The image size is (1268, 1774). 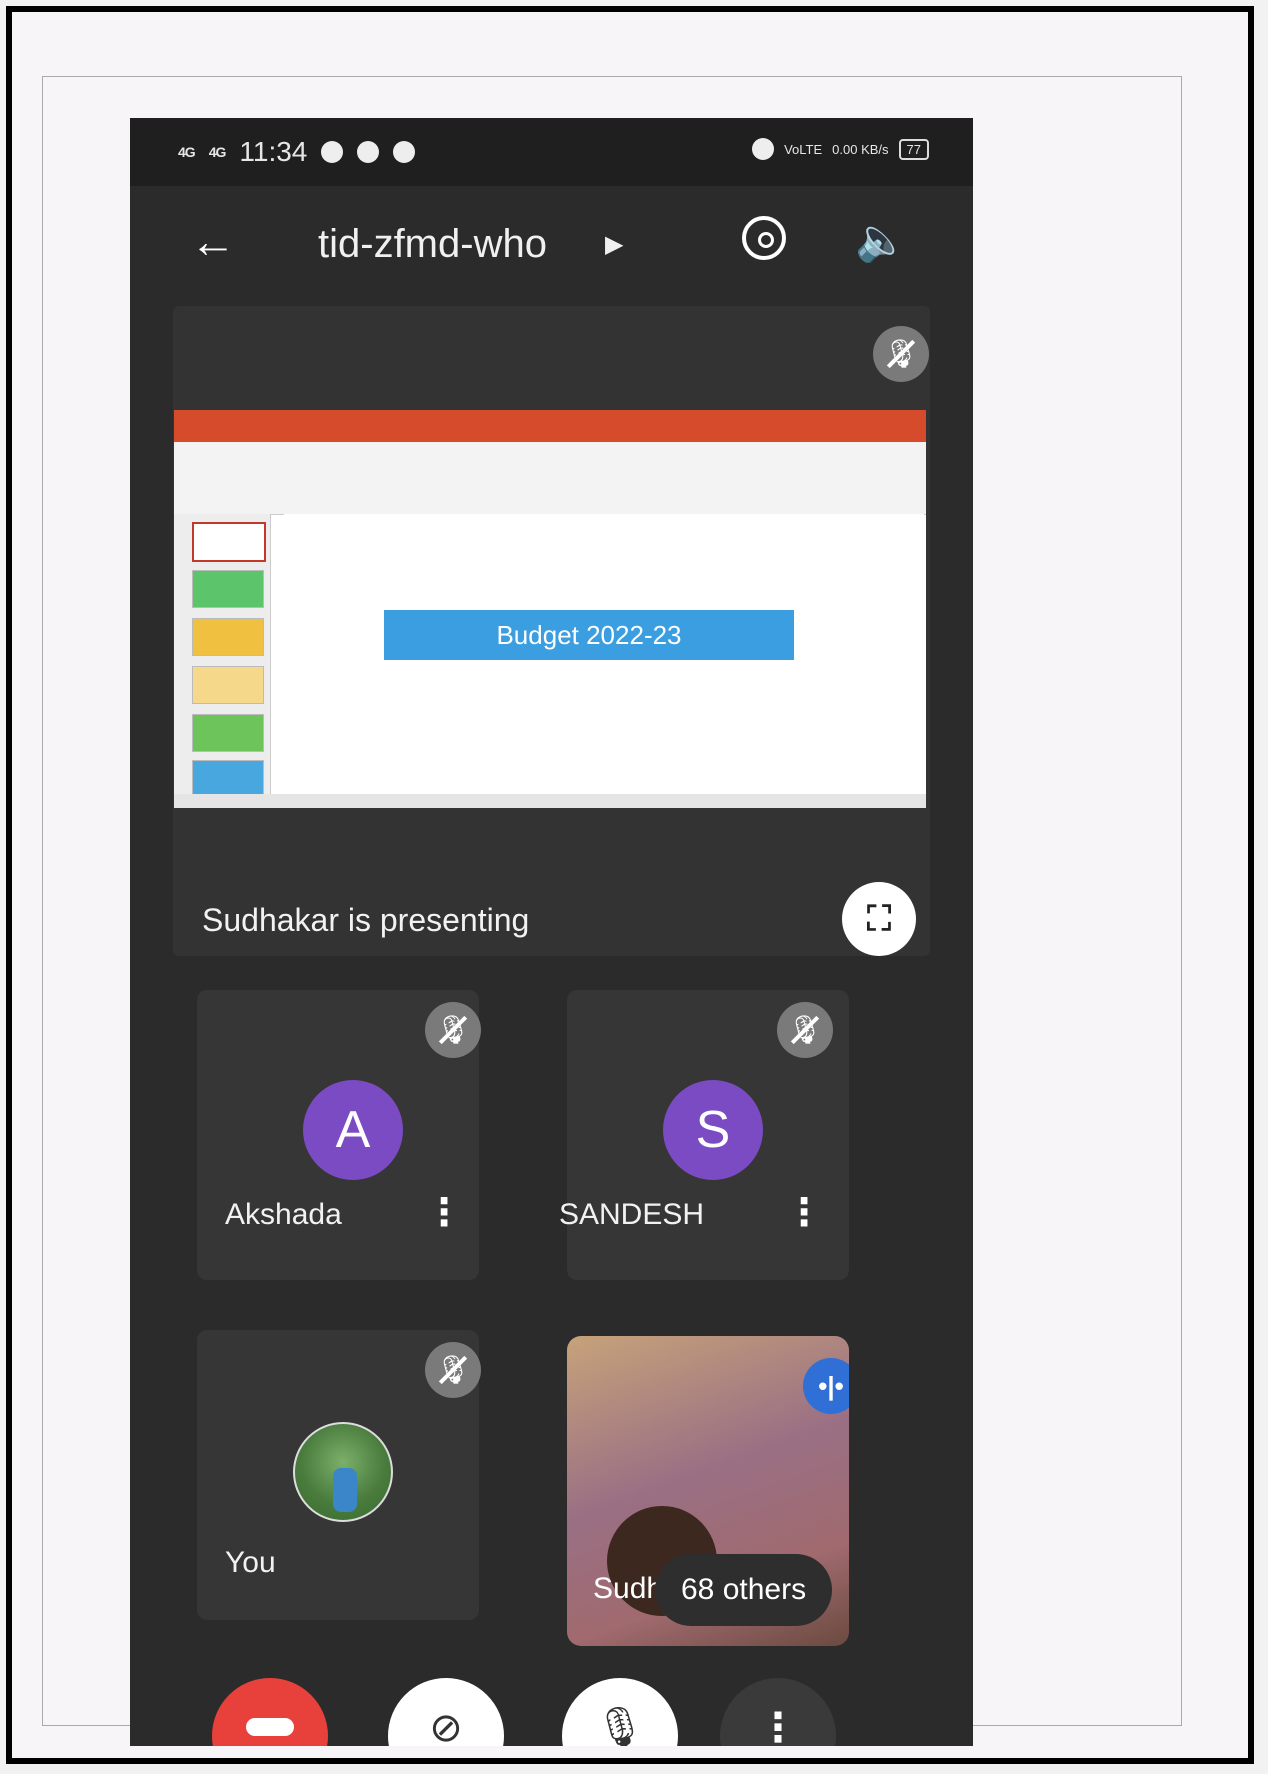 I want to click on shared-slide: Budget 2022-23, so click(x=550, y=609).